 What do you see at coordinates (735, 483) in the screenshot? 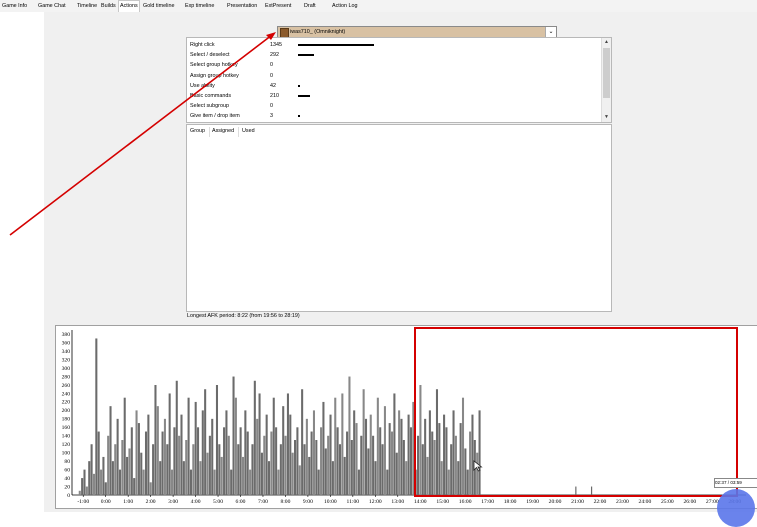
I see `time-tooltip: 02:37 / 03:59` at bounding box center [735, 483].